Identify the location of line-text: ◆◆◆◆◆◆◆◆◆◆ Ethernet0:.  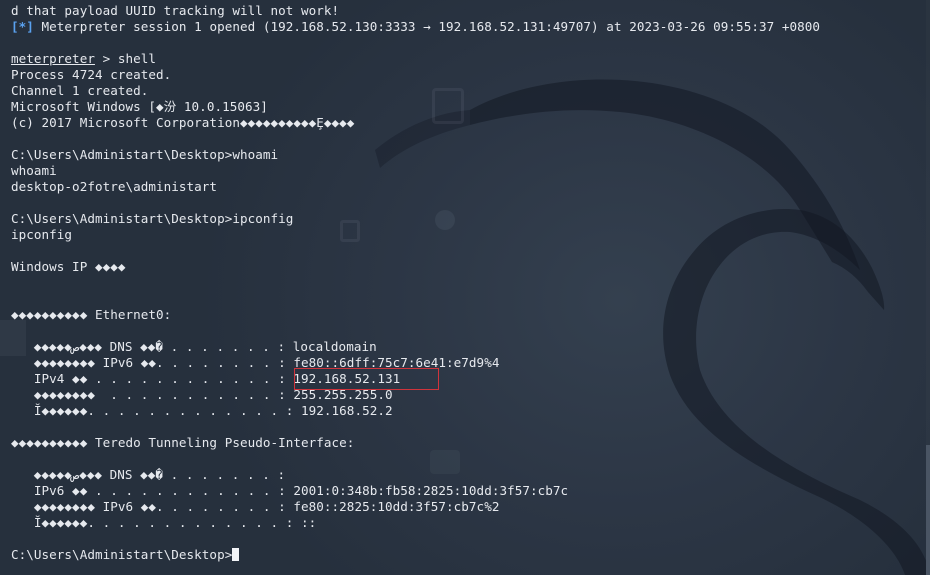
(91, 314).